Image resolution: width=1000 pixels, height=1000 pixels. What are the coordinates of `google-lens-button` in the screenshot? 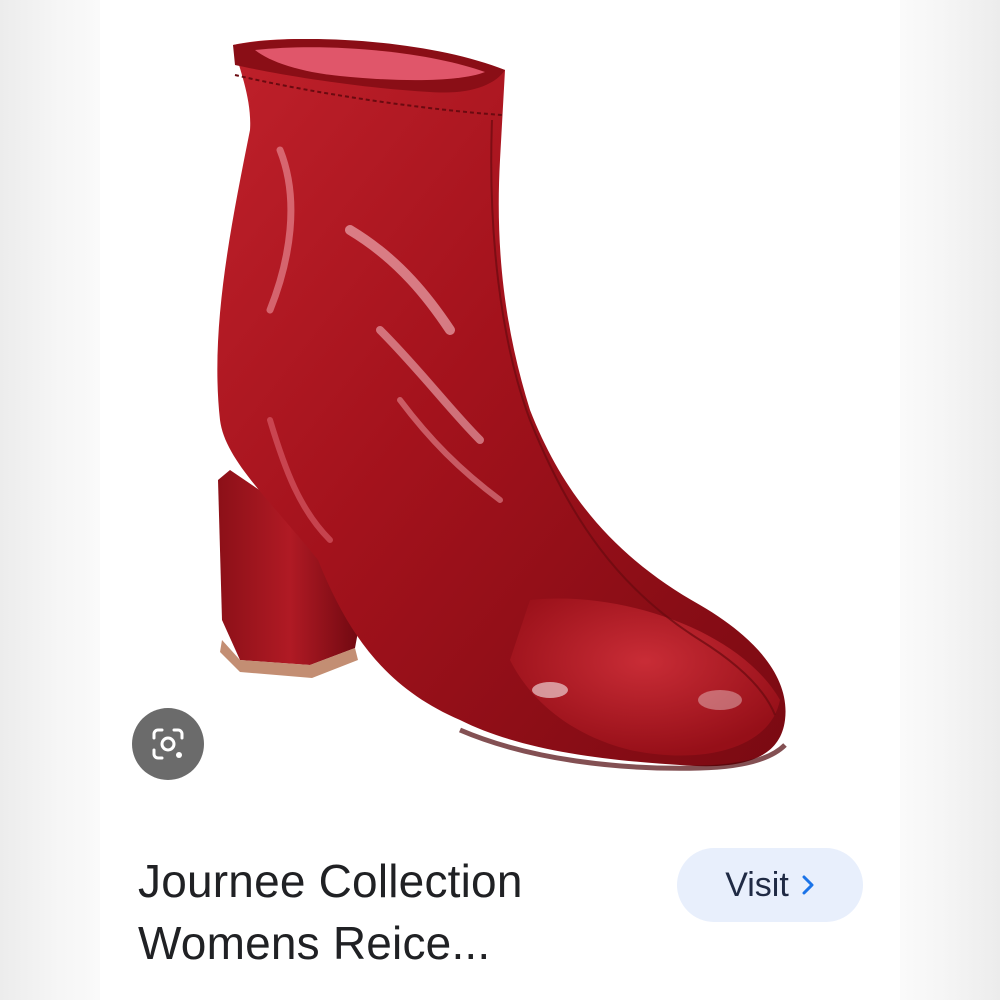 It's located at (168, 744).